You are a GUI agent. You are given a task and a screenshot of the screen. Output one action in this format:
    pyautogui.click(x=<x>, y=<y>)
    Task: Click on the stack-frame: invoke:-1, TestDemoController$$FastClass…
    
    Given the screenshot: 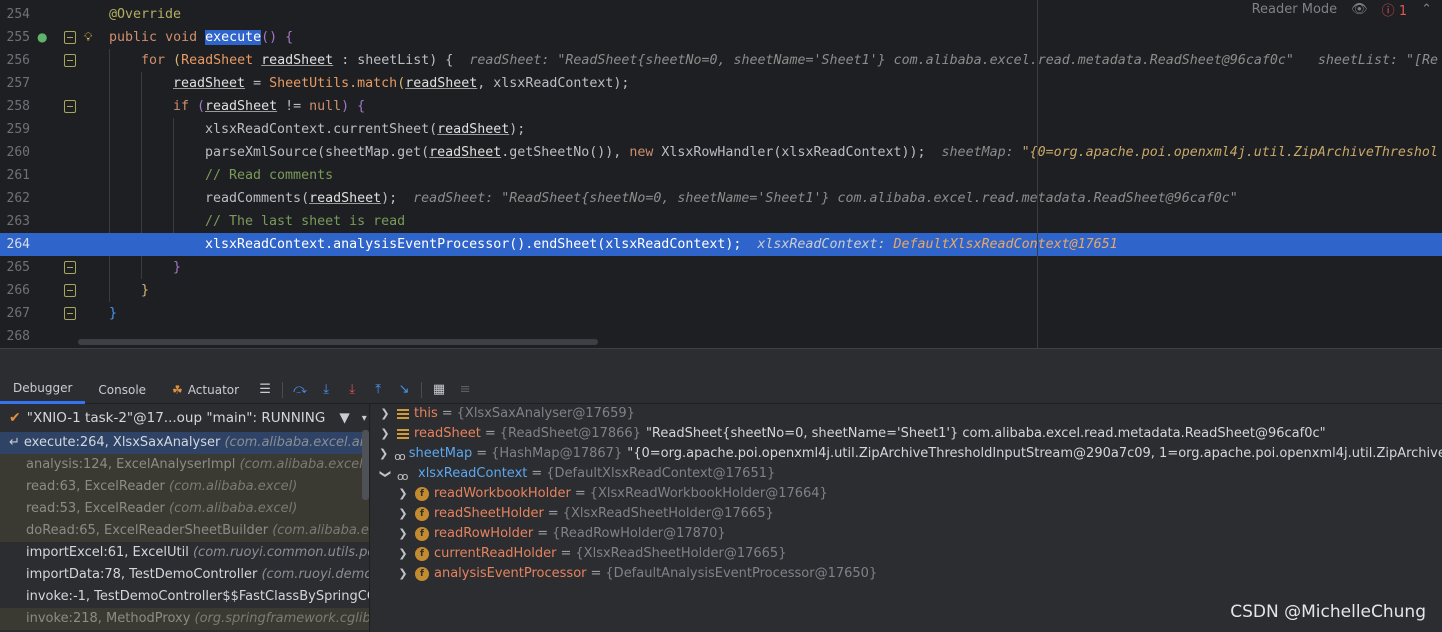 What is the action you would take?
    pyautogui.click(x=184, y=597)
    